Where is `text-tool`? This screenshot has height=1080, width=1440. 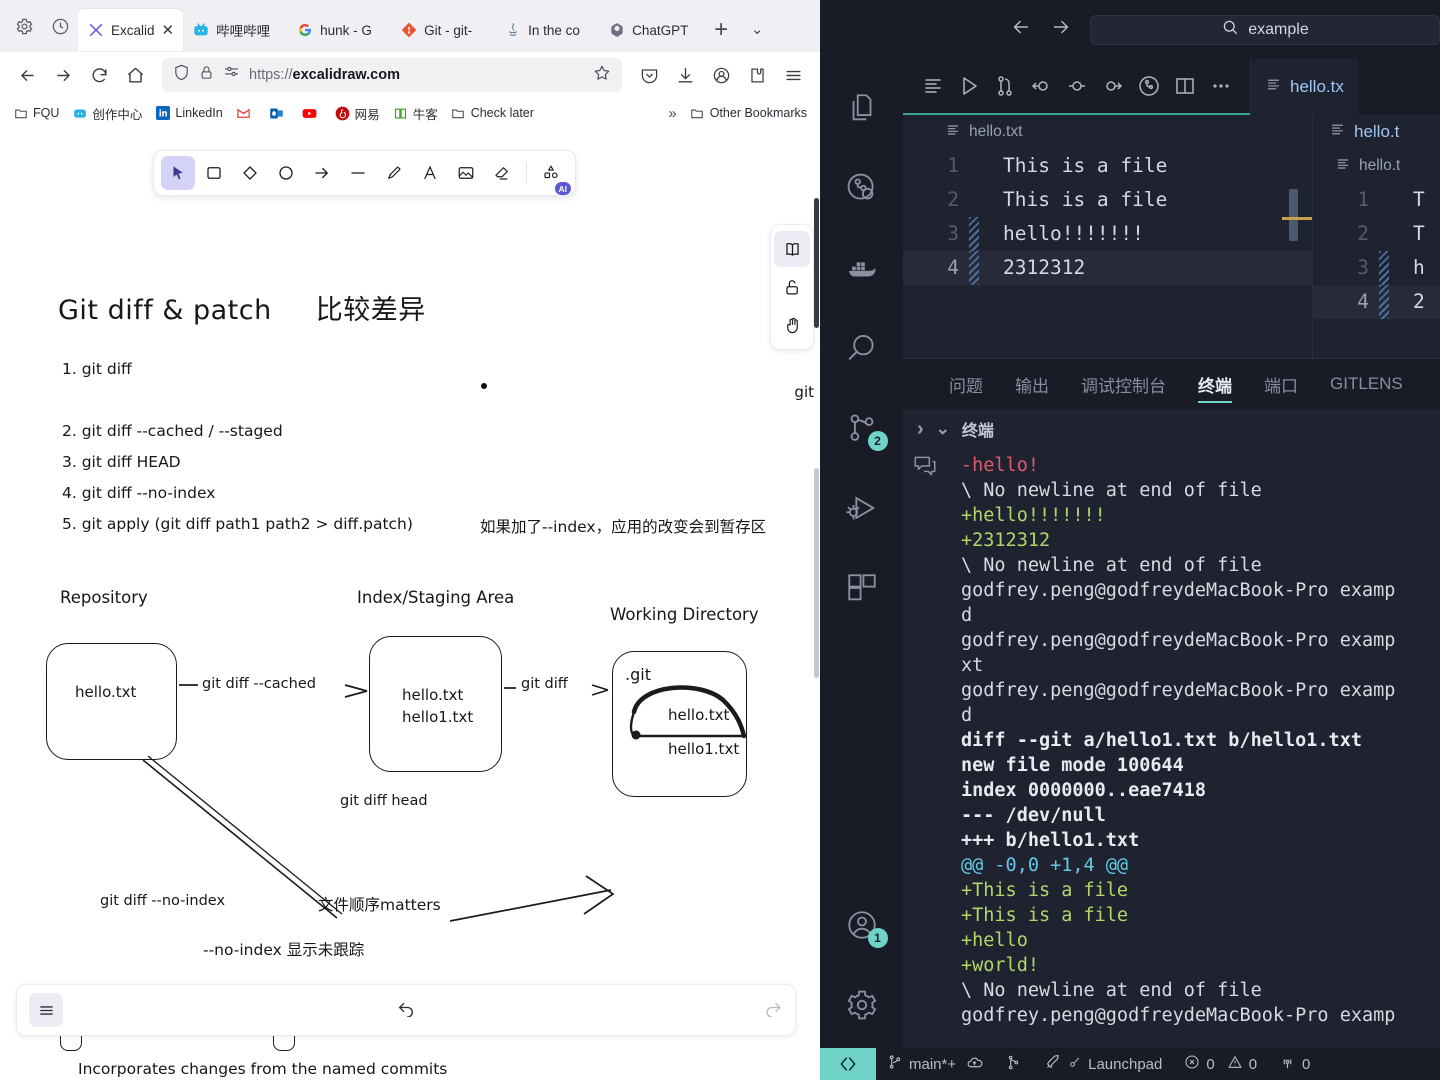
text-tool is located at coordinates (430, 173).